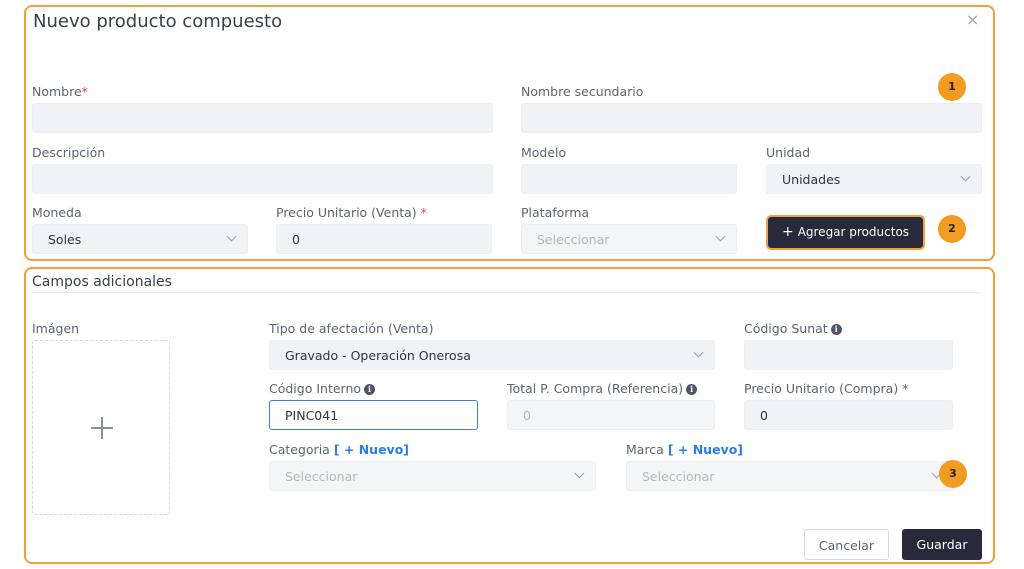 The image size is (1024, 569). Describe the element at coordinates (788, 152) in the screenshot. I see `unidad-label: Unidad` at that location.